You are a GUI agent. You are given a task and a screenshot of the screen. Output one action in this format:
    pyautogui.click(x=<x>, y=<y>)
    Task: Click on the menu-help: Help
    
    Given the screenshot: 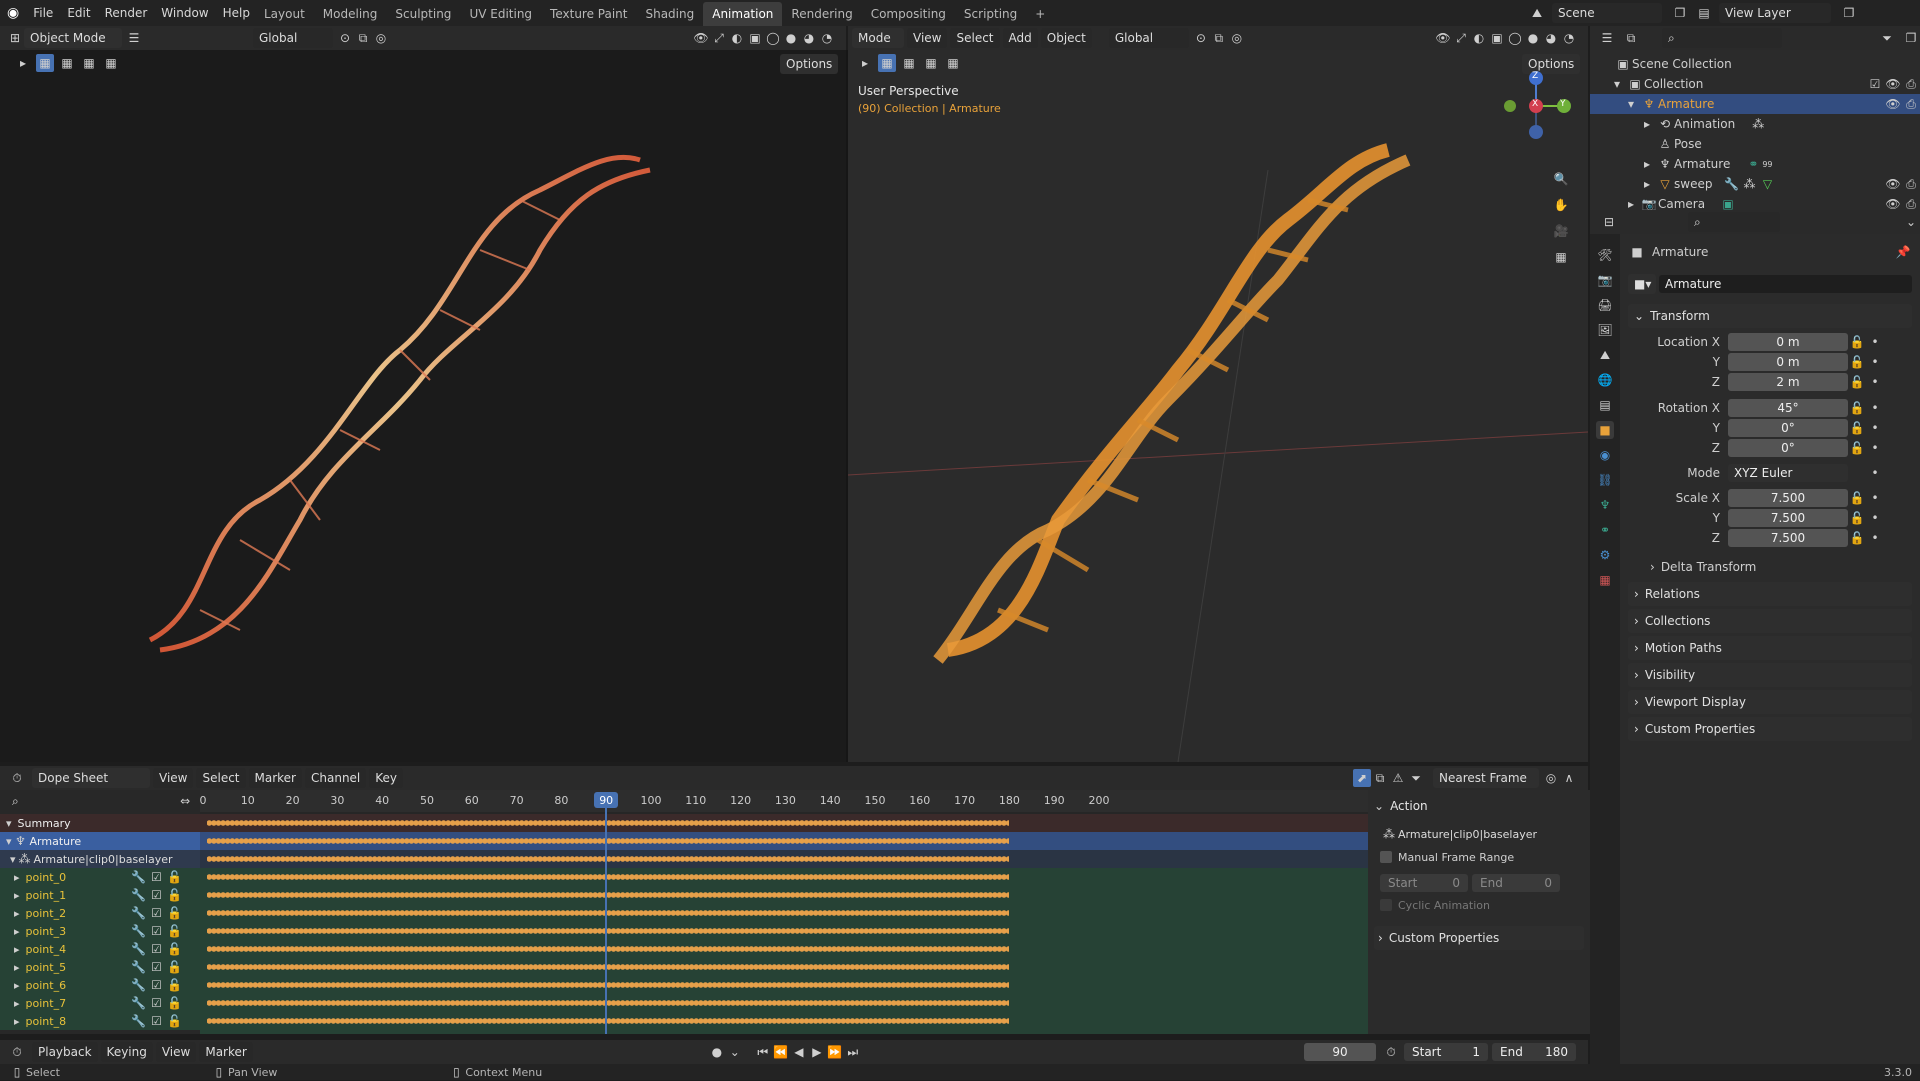 What is the action you would take?
    pyautogui.click(x=236, y=13)
    